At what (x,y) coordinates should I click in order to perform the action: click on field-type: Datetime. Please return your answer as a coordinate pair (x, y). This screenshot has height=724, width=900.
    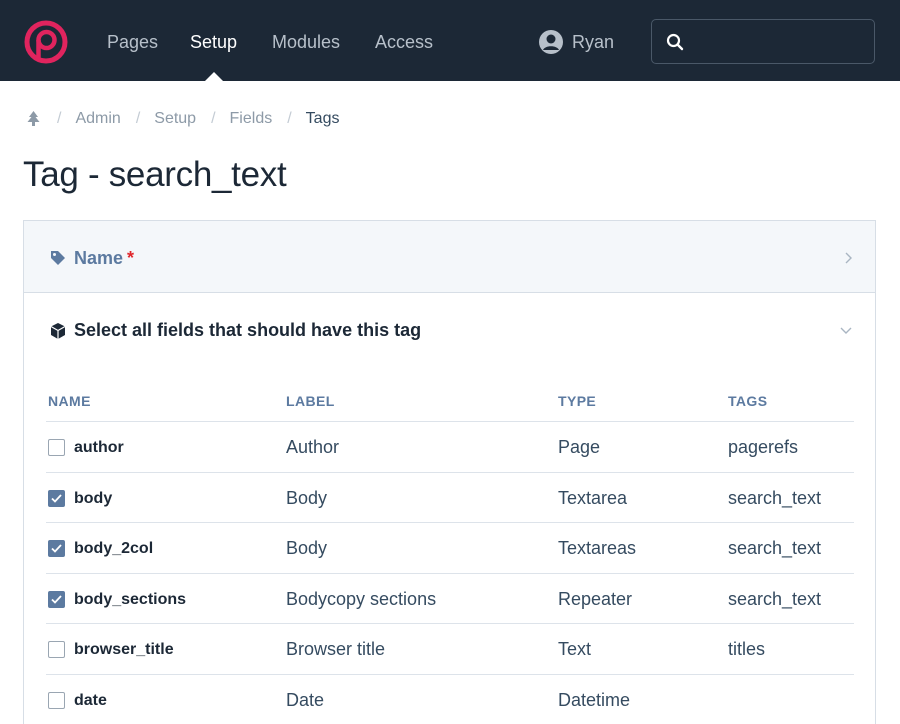
    Looking at the image, I should click on (594, 699).